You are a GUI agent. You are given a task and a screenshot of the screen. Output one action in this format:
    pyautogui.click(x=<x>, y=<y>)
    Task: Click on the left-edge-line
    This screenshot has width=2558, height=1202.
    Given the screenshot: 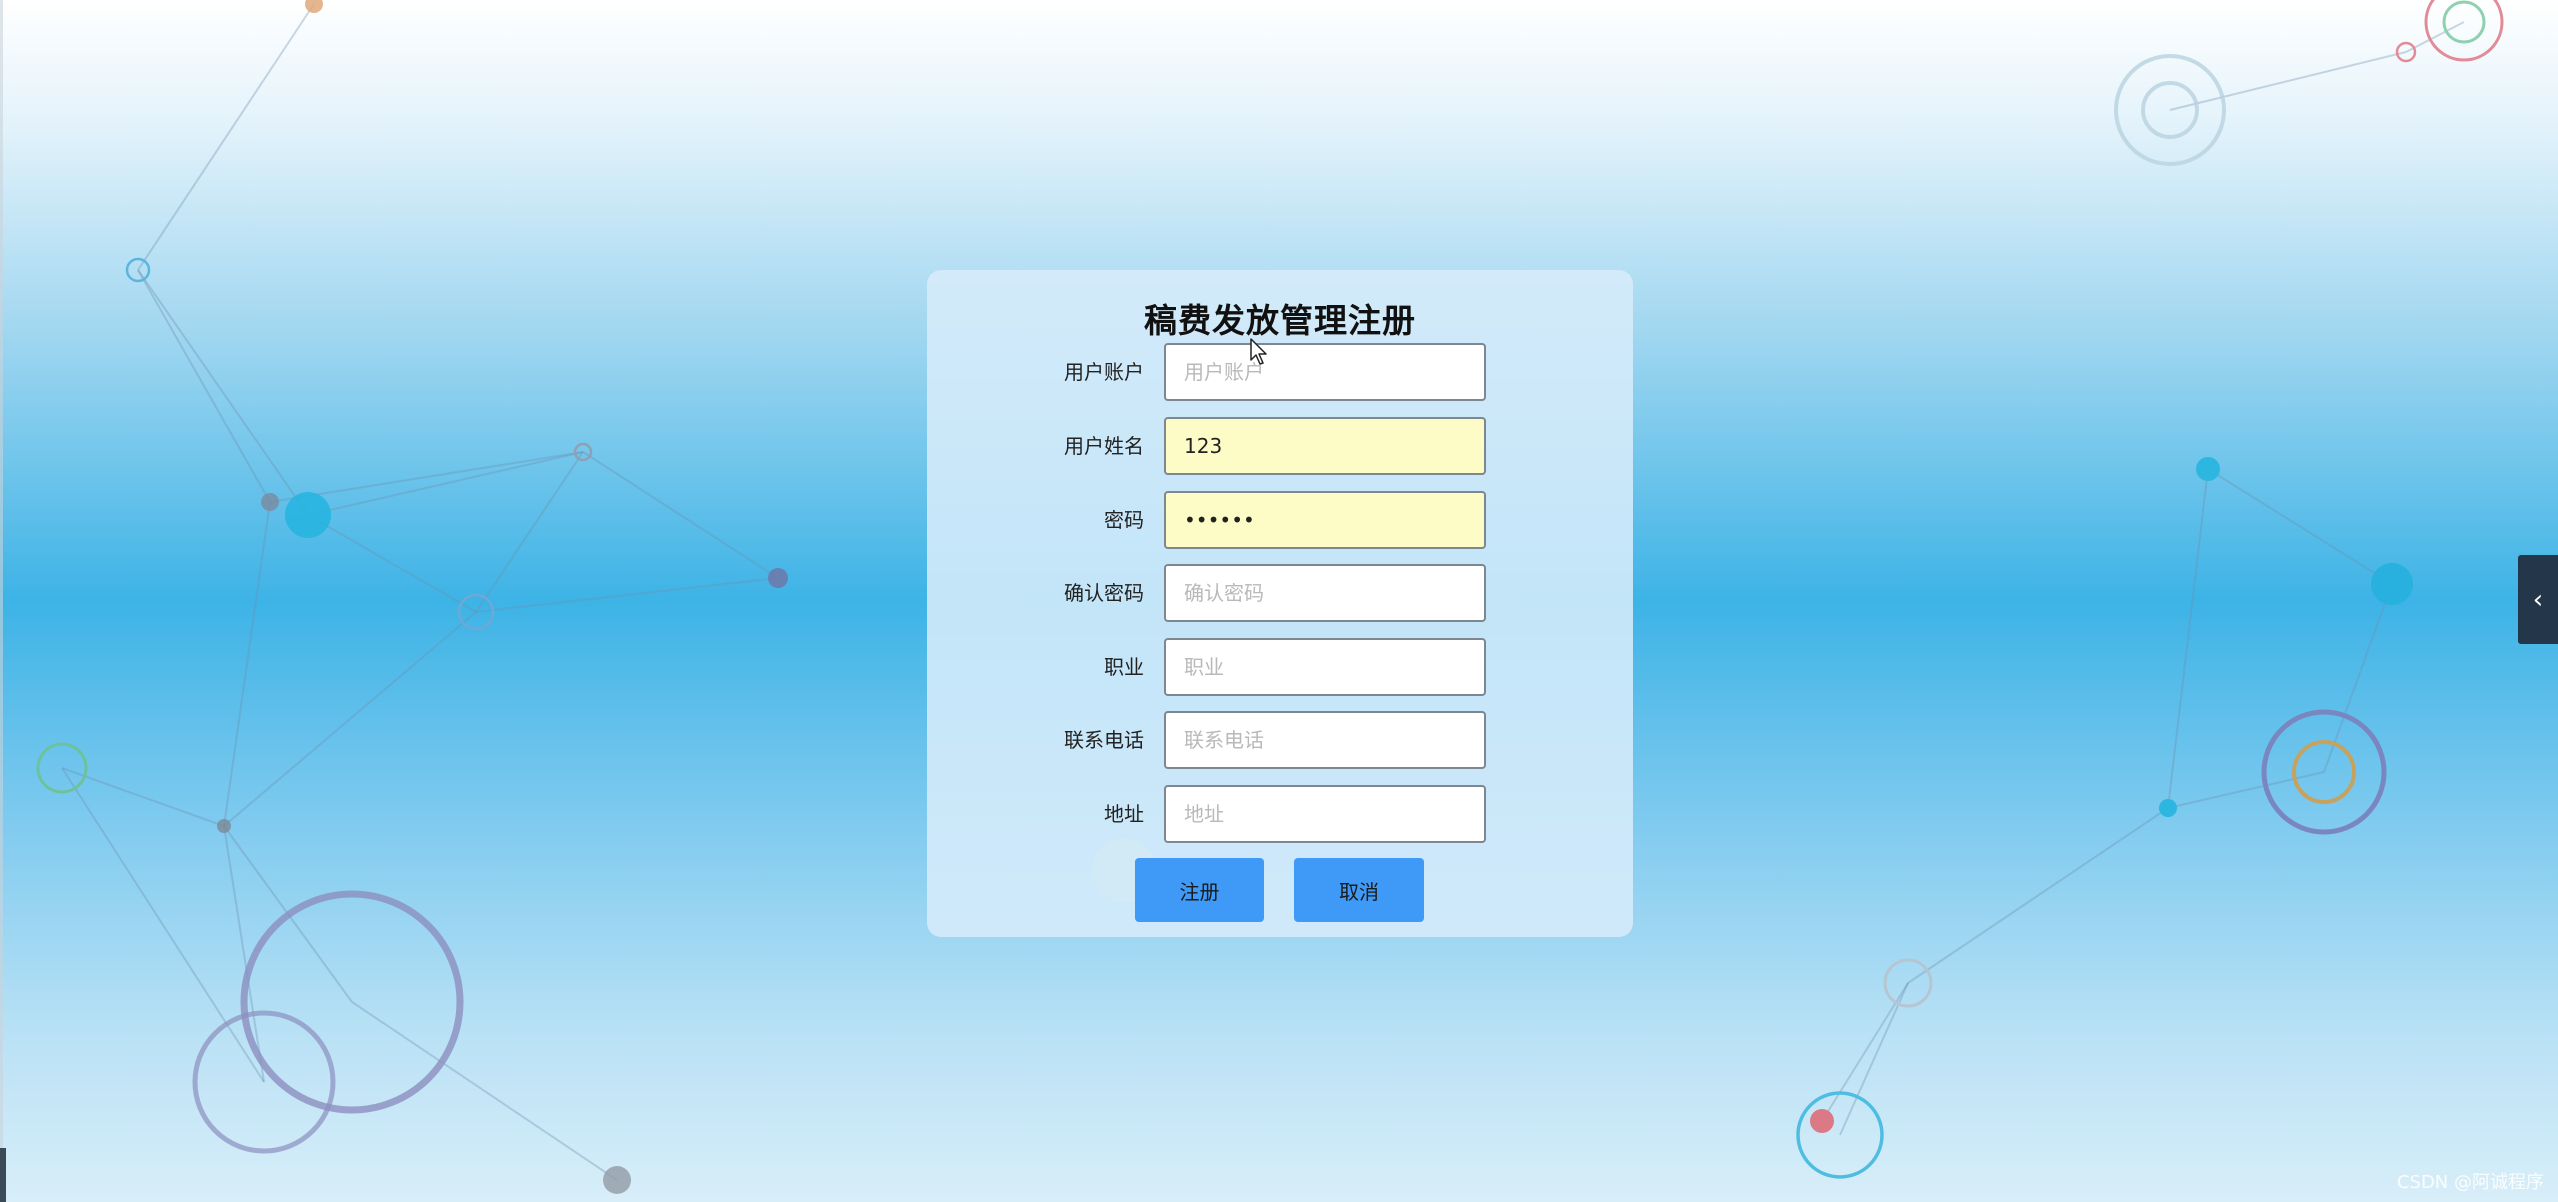 What is the action you would take?
    pyautogui.click(x=1, y=601)
    